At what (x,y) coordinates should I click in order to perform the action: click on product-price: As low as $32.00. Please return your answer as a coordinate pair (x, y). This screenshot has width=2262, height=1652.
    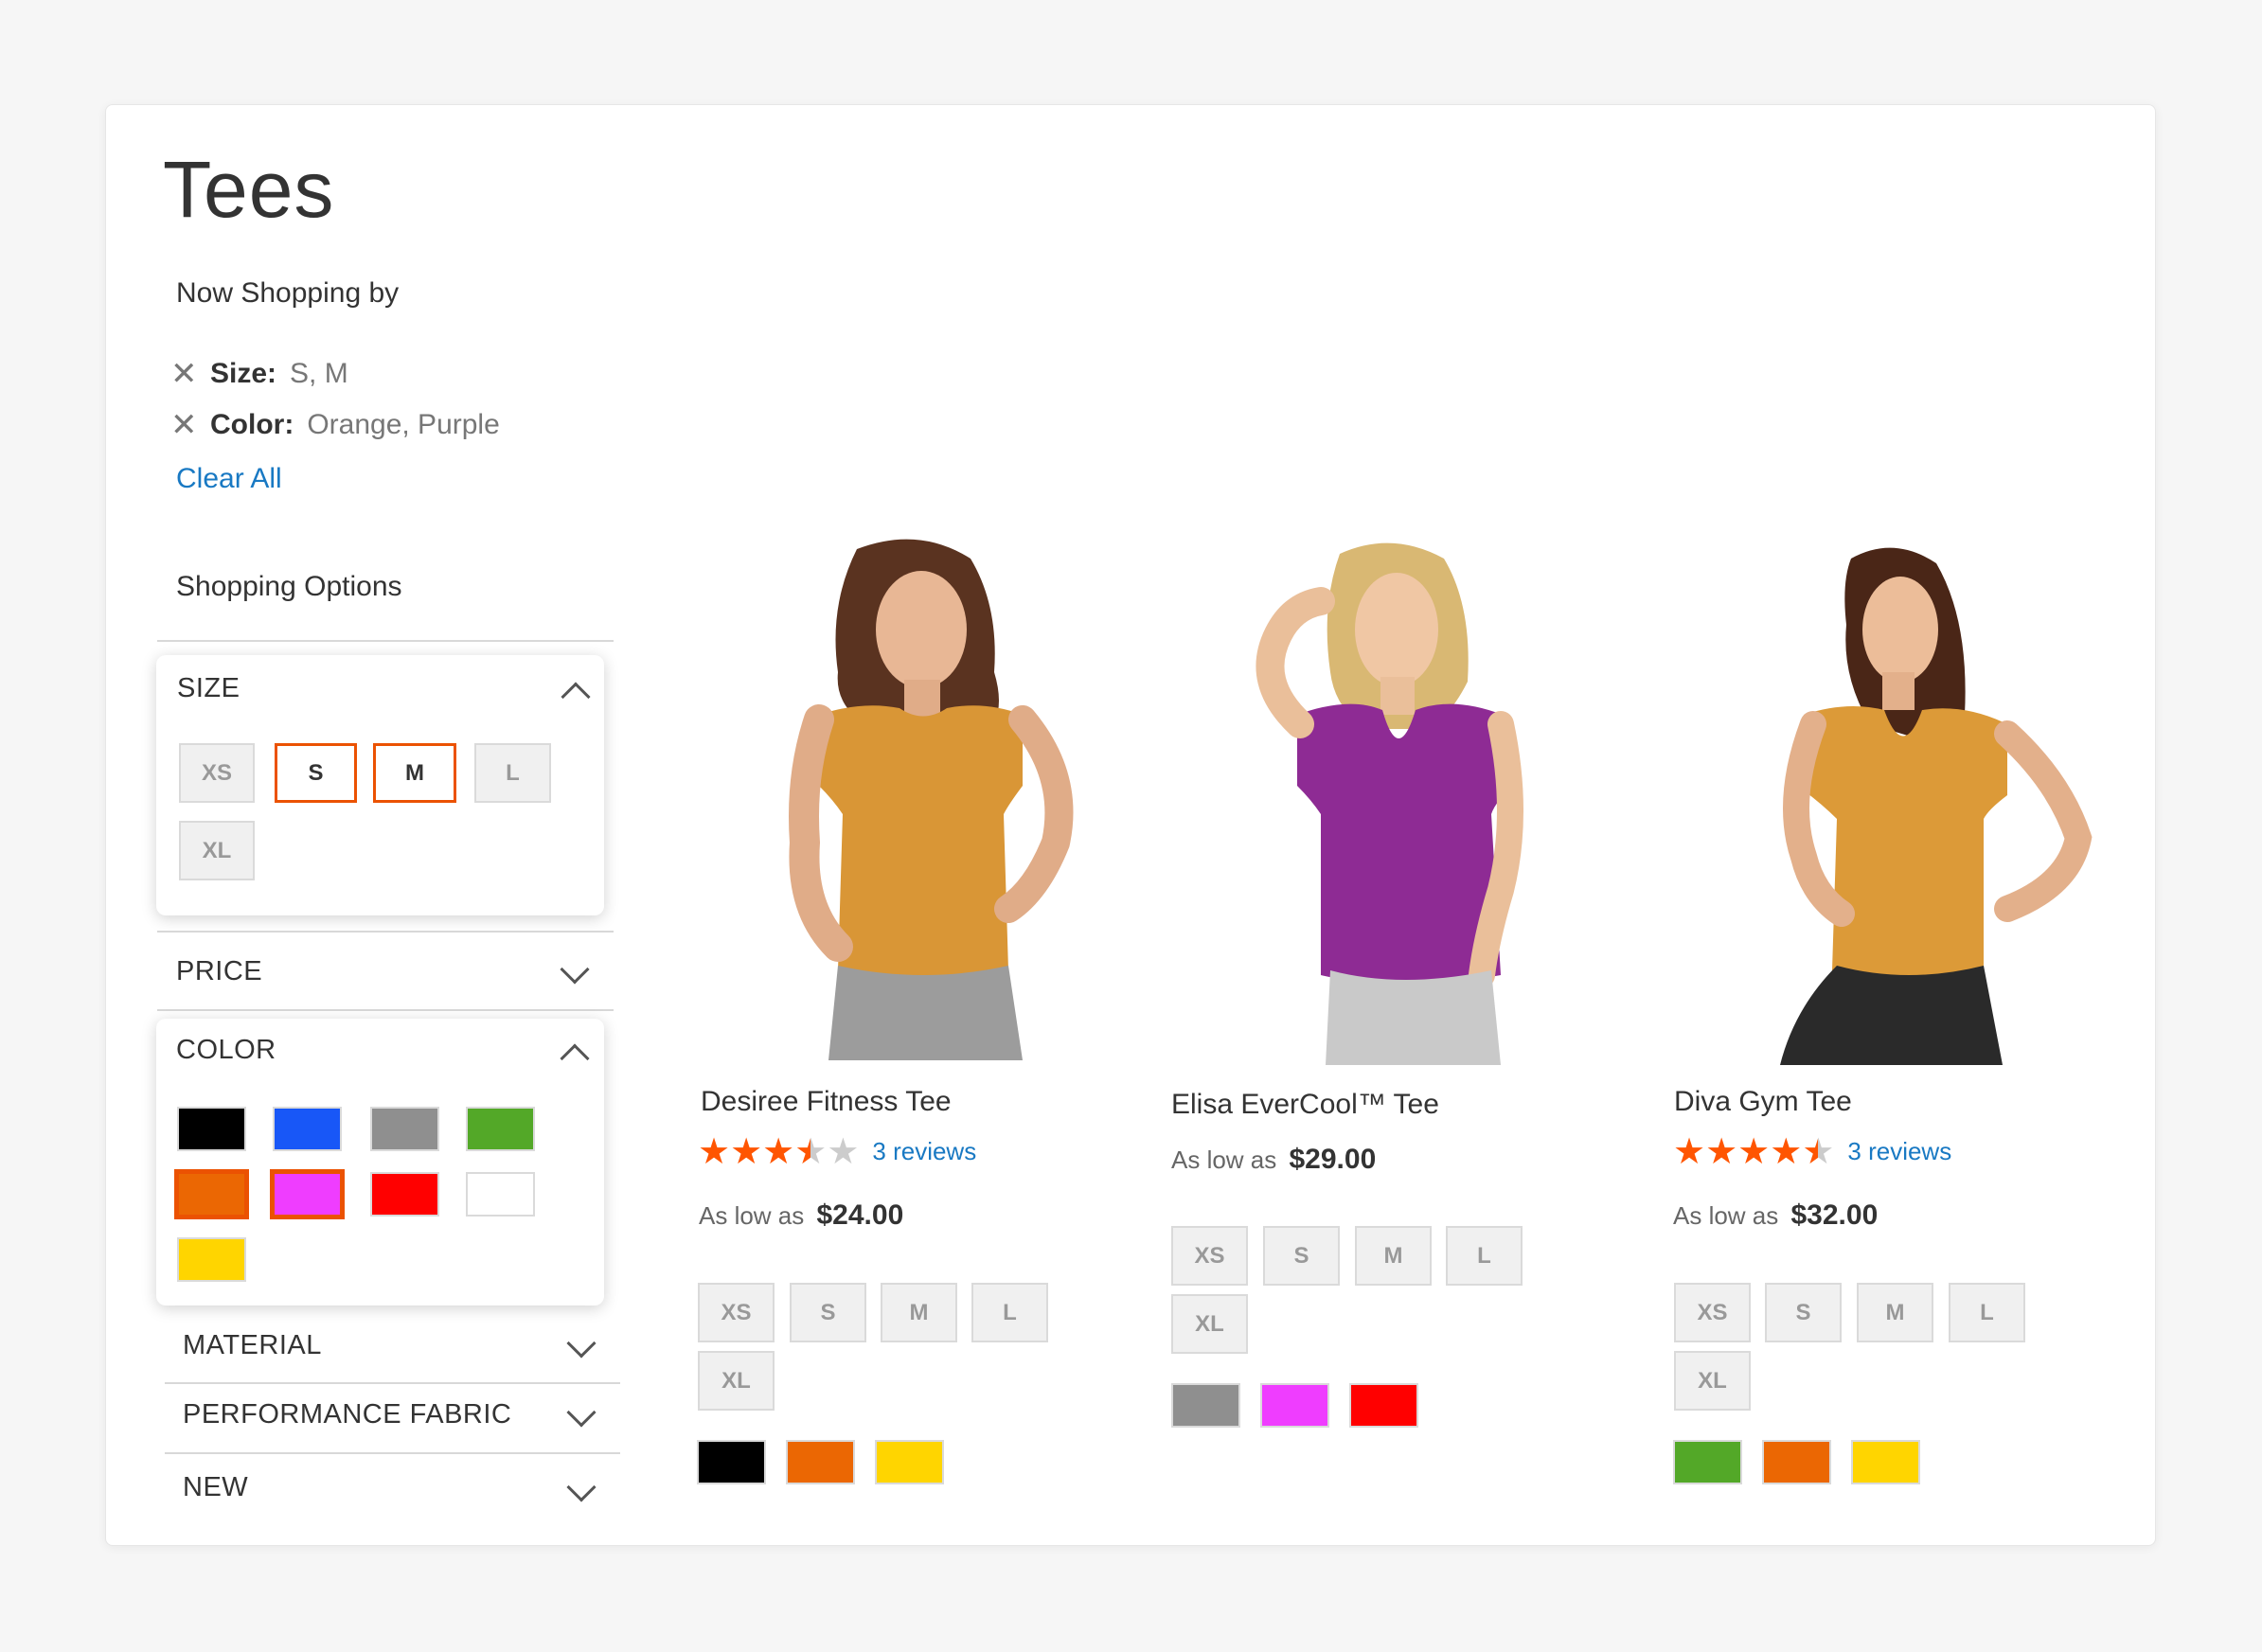
    Looking at the image, I should click on (1775, 1215).